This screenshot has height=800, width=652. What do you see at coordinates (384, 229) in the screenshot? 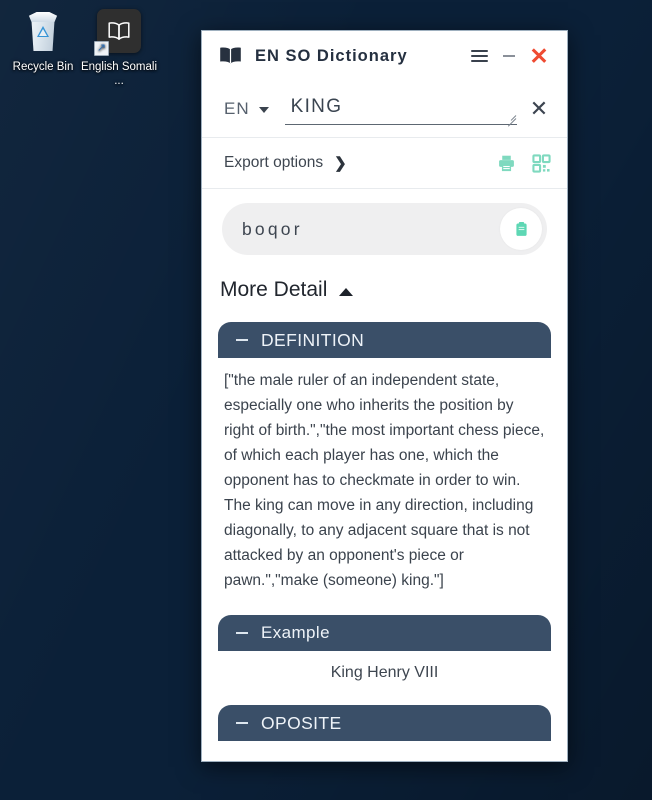
I see `translation-result: boqor` at bounding box center [384, 229].